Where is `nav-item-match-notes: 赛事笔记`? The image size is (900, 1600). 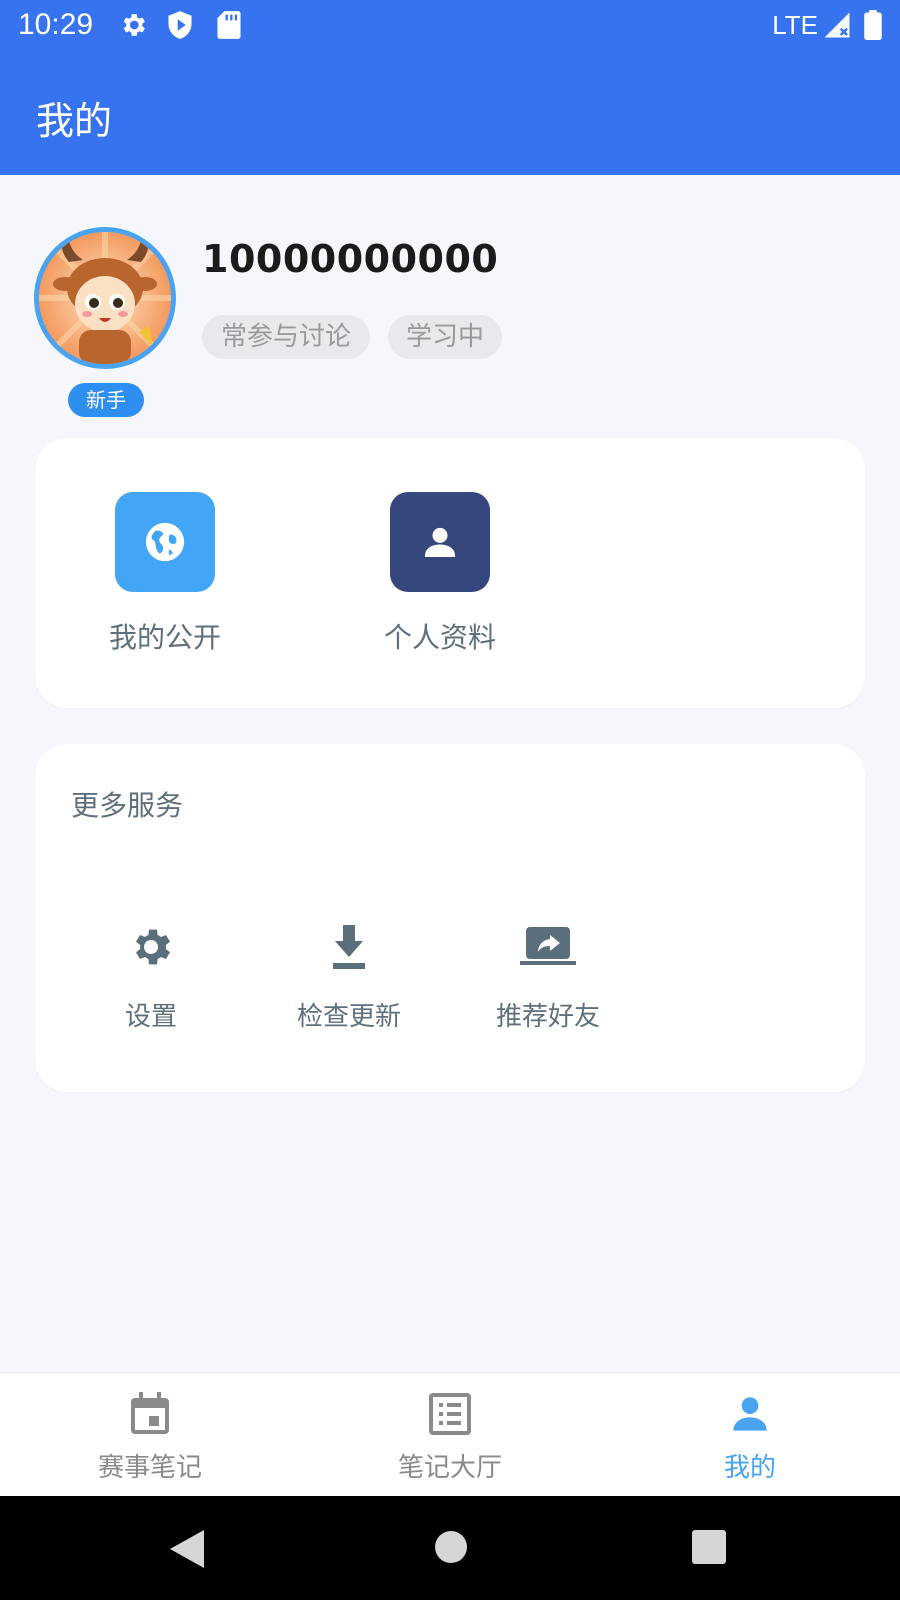
nav-item-match-notes: 赛事笔记 is located at coordinates (150, 1437).